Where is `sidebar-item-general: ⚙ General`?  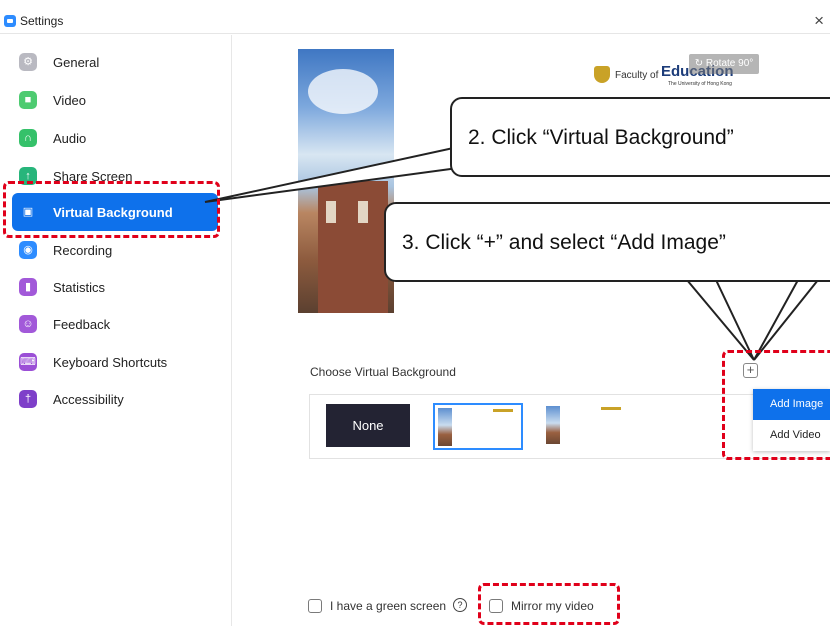 sidebar-item-general: ⚙ General is located at coordinates (116, 62).